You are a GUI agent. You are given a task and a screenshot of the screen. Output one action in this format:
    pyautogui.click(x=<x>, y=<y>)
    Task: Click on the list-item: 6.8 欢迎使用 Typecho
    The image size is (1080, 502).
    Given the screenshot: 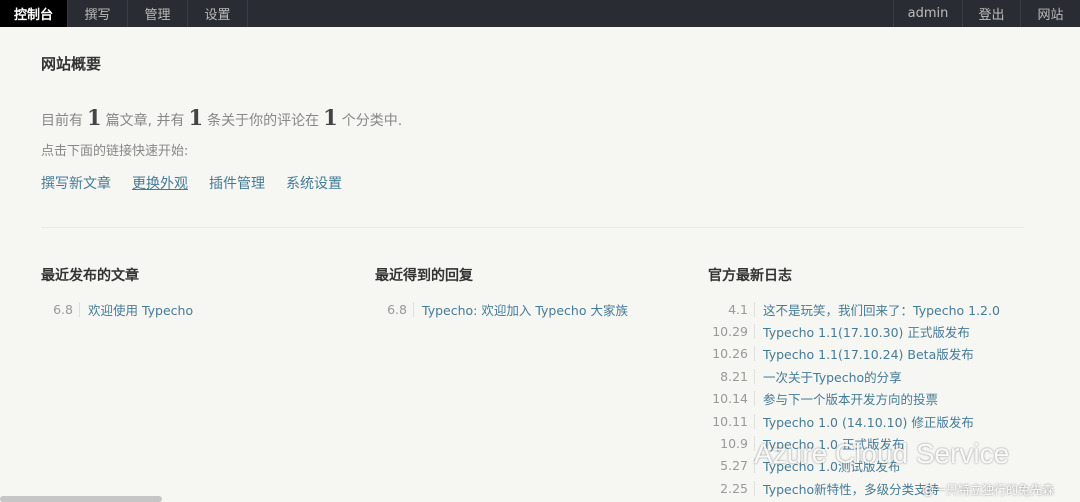 What is the action you would take?
    pyautogui.click(x=191, y=309)
    